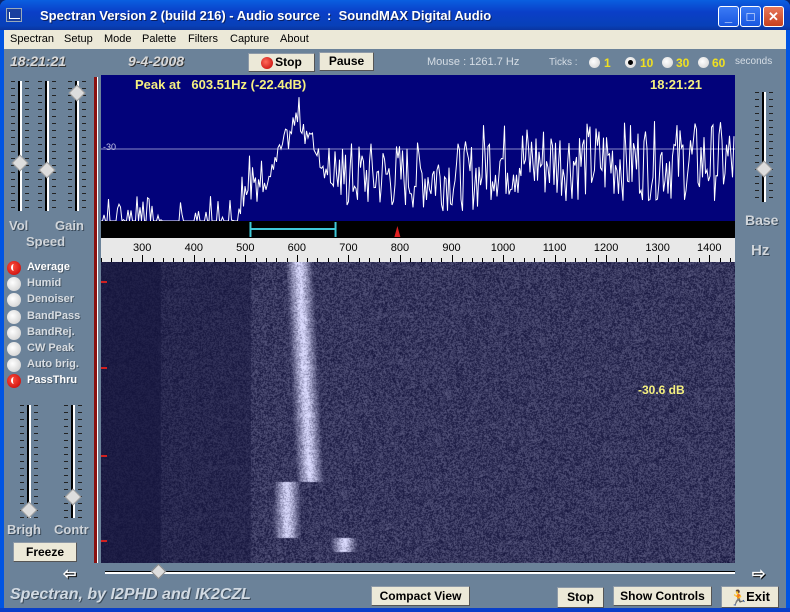  What do you see at coordinates (71, 529) in the screenshot?
I see `contrast-label: Contr` at bounding box center [71, 529].